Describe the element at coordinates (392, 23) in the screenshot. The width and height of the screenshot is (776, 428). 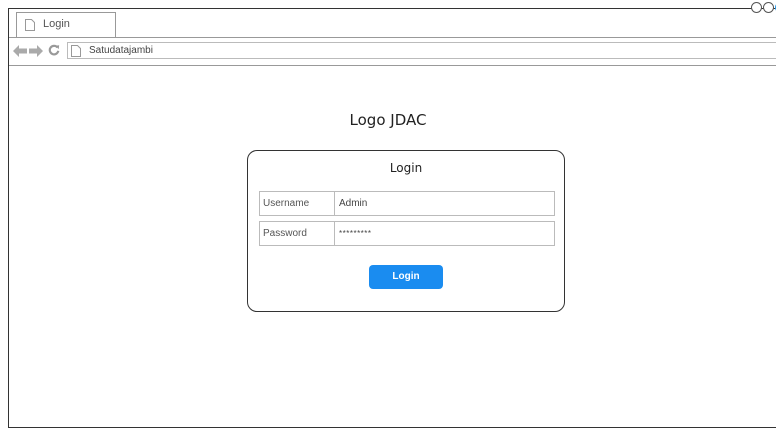
I see `tab-bar: Login` at that location.